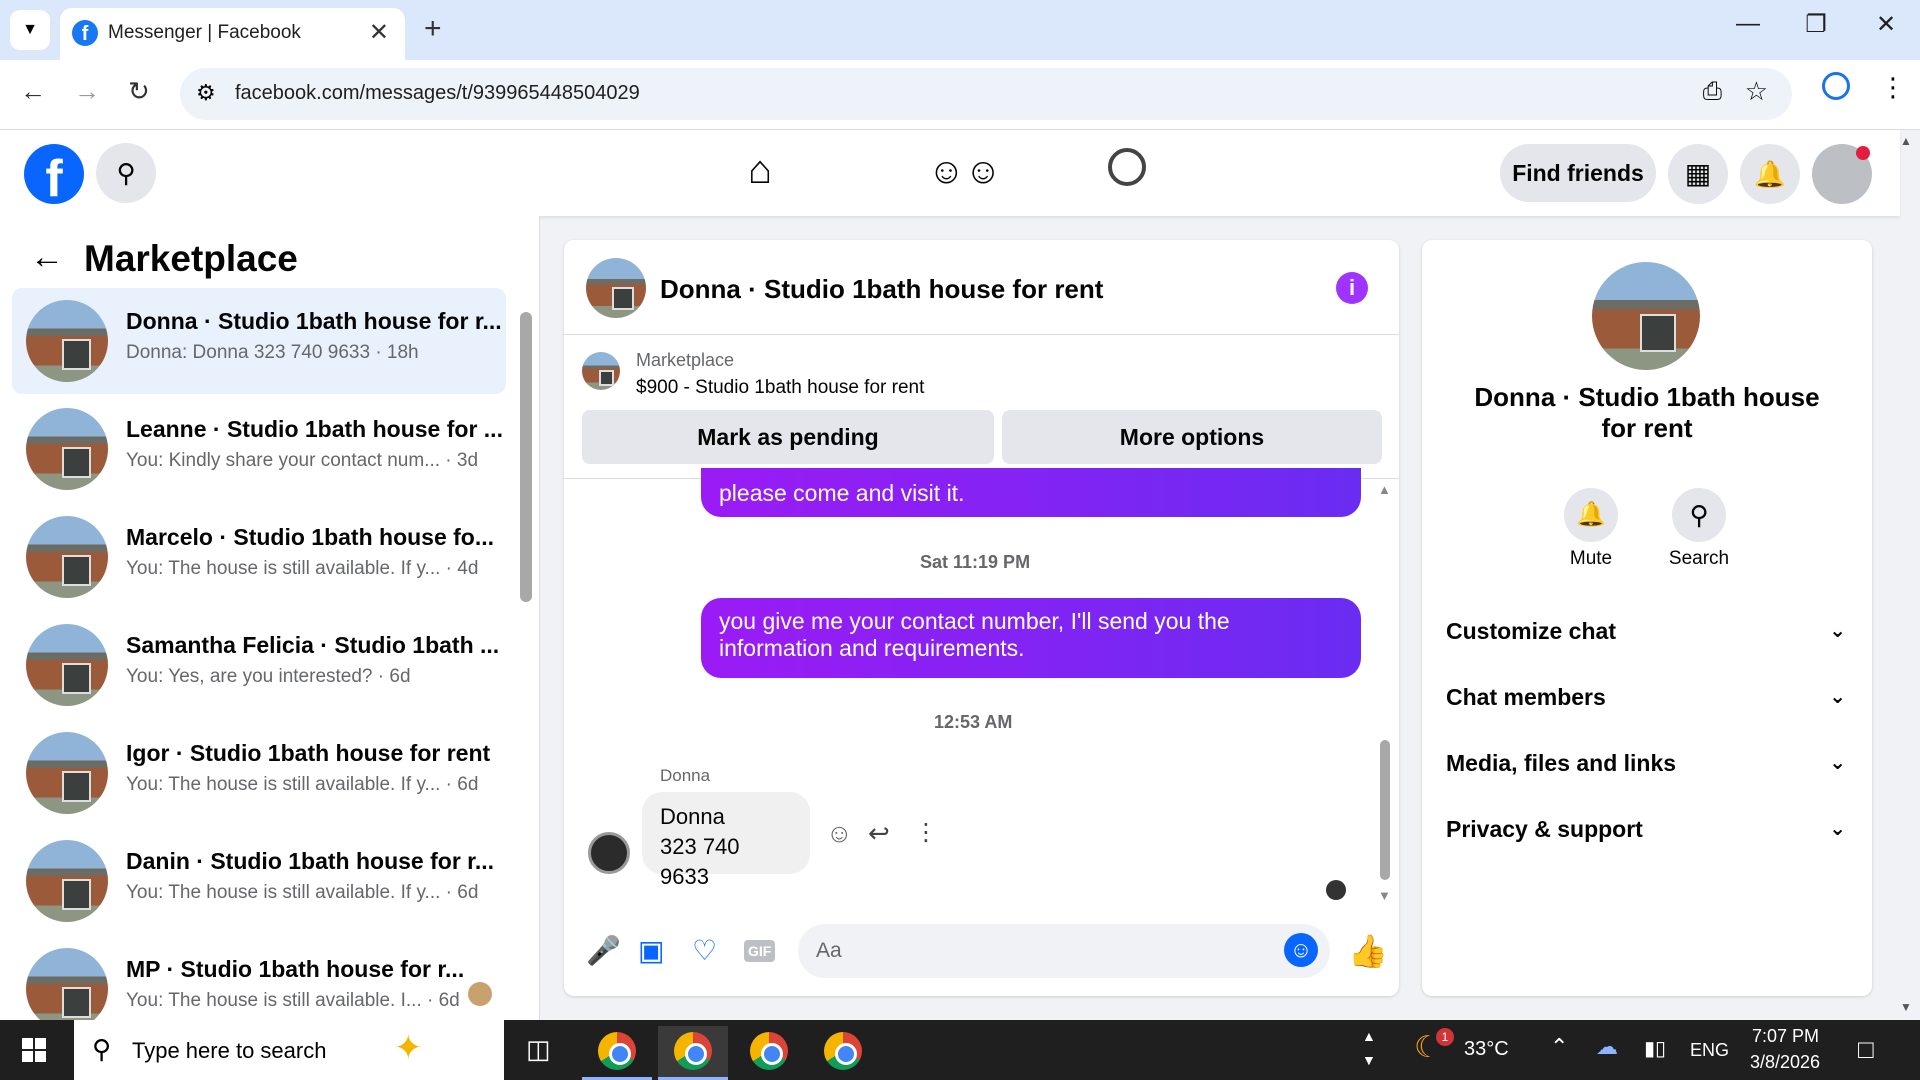 The height and width of the screenshot is (1080, 1920). What do you see at coordinates (1699, 515) in the screenshot?
I see `search-button: ⚲` at bounding box center [1699, 515].